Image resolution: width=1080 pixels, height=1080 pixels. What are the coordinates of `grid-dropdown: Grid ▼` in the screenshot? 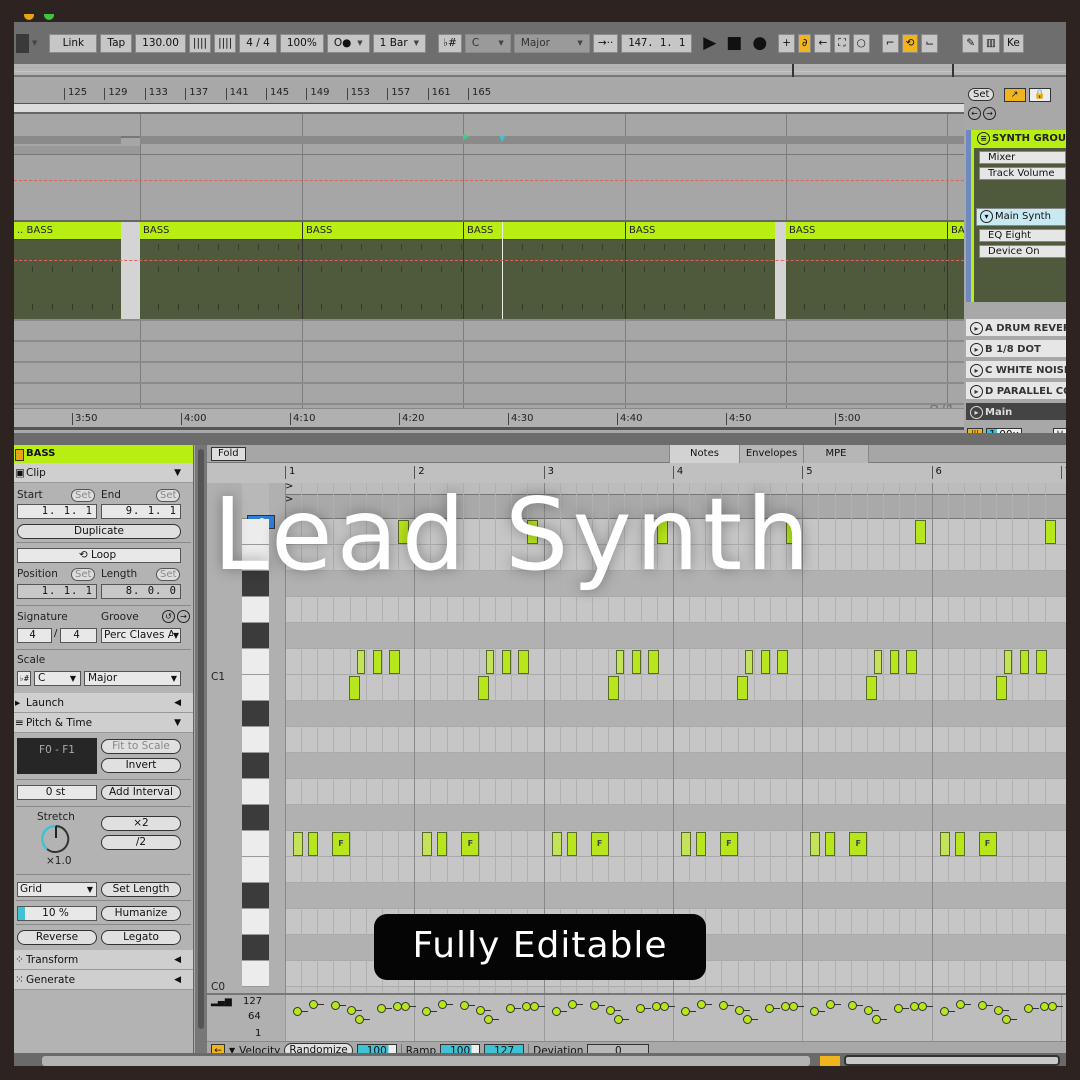 It's located at (57, 889).